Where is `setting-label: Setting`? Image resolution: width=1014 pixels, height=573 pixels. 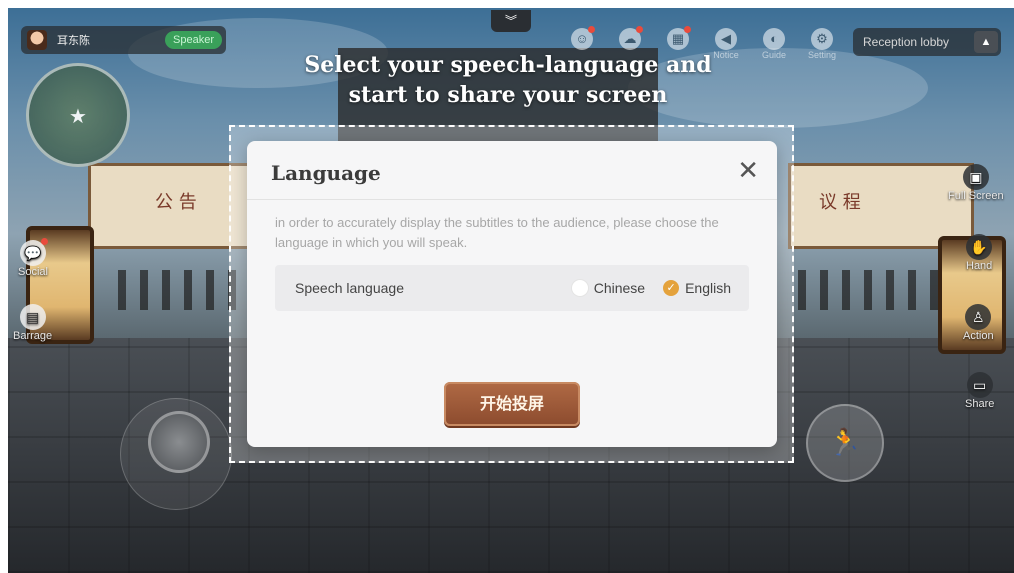
setting-label: Setting is located at coordinates (822, 55).